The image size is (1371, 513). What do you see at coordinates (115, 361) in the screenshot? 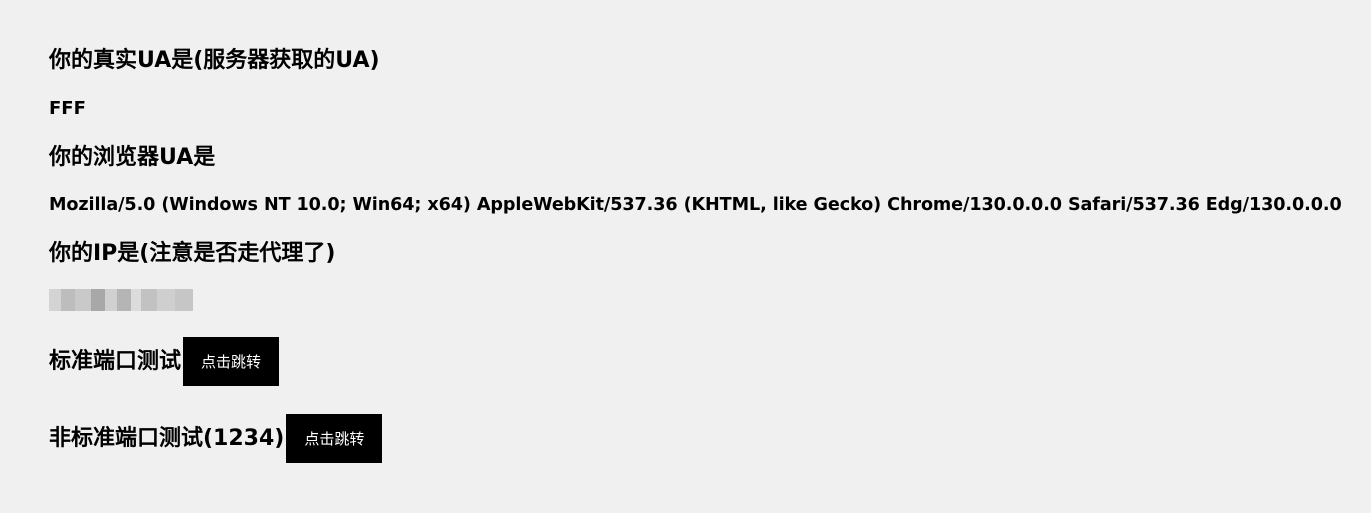
I see `standard-port-label: 标准端口测试` at bounding box center [115, 361].